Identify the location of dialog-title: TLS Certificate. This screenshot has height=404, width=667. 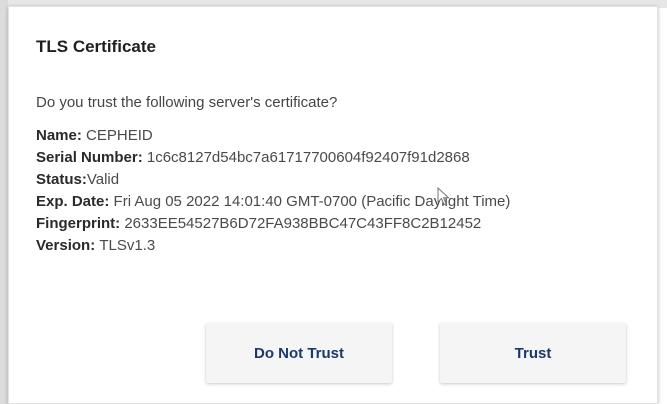
(96, 46).